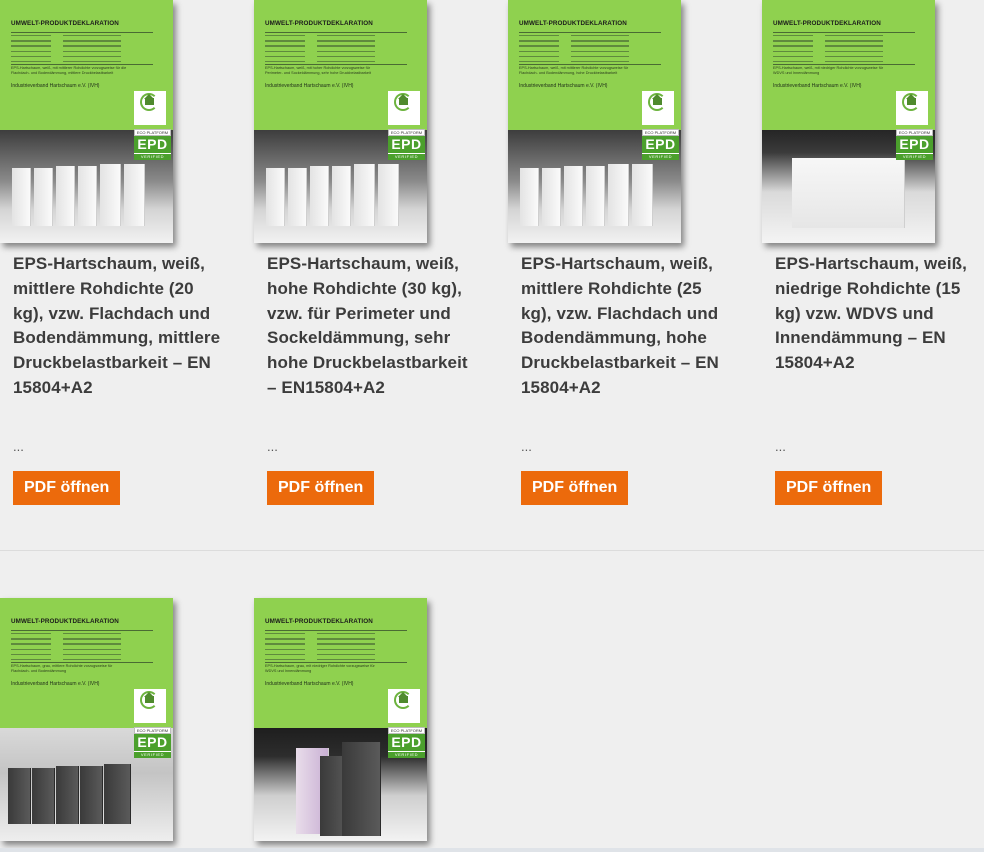 This screenshot has width=984, height=852. I want to click on page-bottom-edge, so click(492, 850).